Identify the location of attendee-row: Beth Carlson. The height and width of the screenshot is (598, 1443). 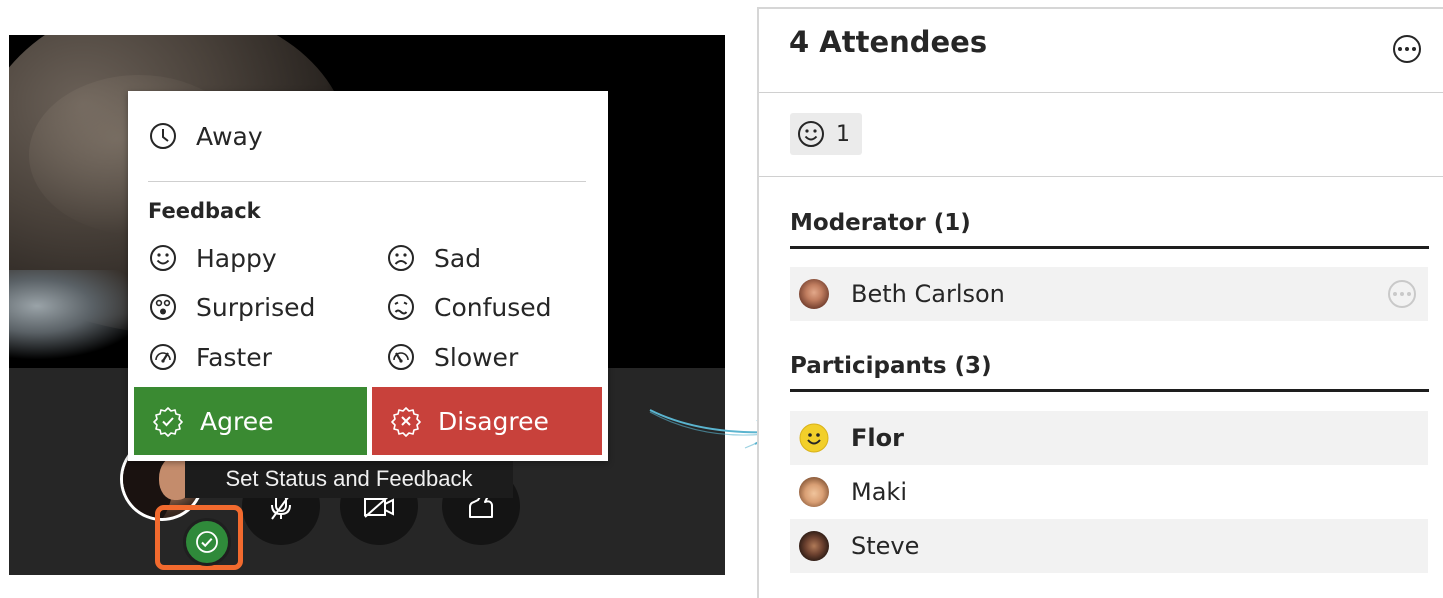
(1109, 294).